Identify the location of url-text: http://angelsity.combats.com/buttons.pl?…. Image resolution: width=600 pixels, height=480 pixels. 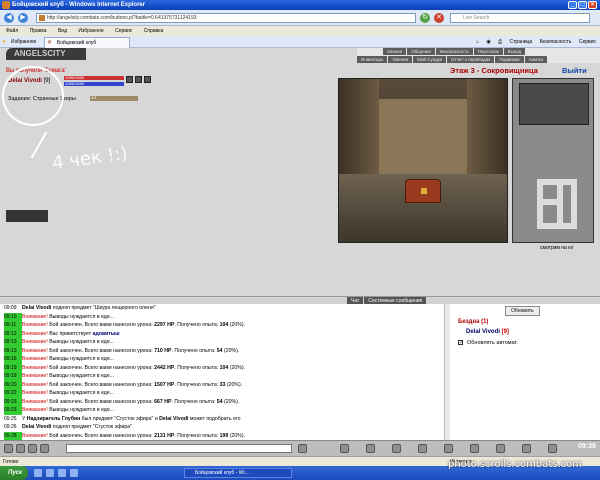
(122, 18).